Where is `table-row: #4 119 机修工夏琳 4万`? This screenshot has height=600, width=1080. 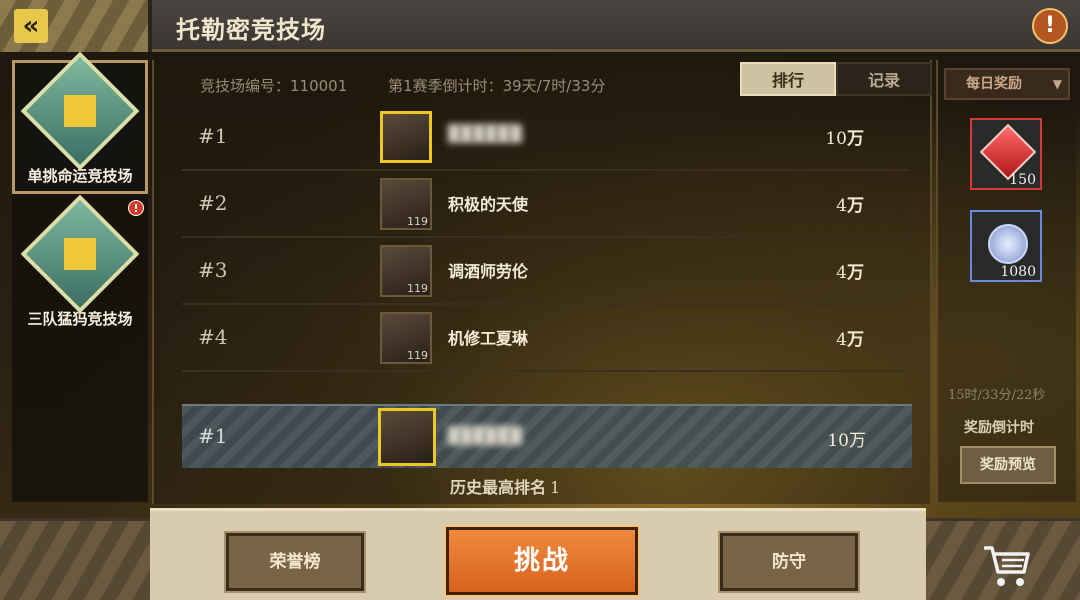
table-row: #4 119 机修工夏琳 4万 is located at coordinates (545, 338).